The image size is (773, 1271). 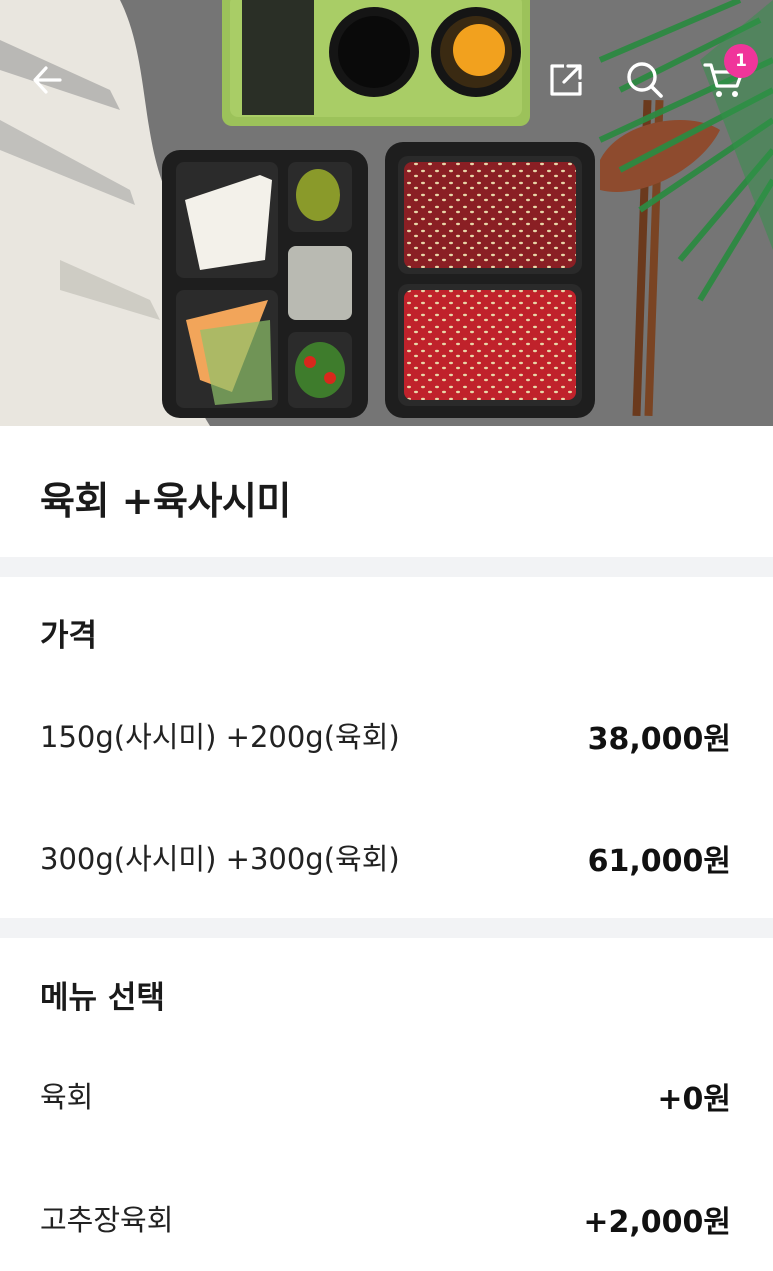 I want to click on price-section-heading: 가격, so click(x=69, y=636).